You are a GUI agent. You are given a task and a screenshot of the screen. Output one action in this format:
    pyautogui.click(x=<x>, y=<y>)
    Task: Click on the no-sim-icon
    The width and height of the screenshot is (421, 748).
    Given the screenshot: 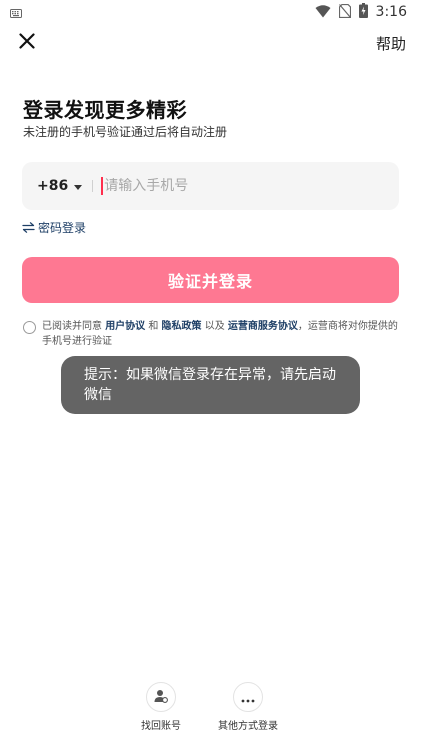 What is the action you would take?
    pyautogui.click(x=344, y=12)
    